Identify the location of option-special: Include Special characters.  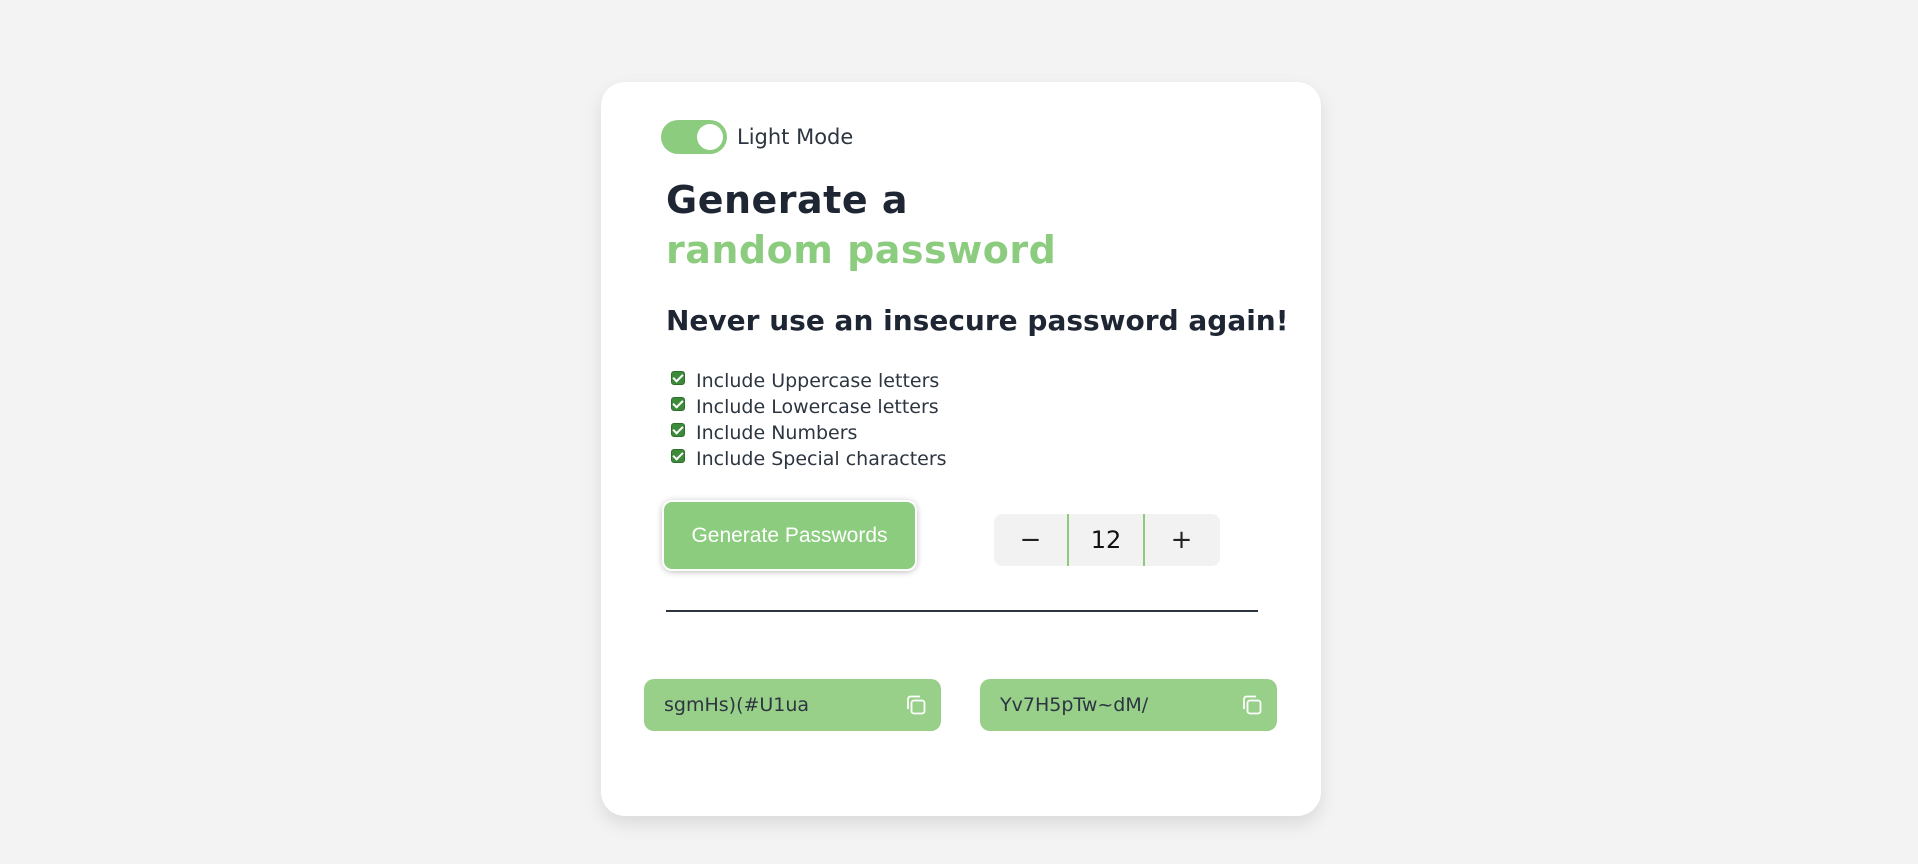
(809, 459).